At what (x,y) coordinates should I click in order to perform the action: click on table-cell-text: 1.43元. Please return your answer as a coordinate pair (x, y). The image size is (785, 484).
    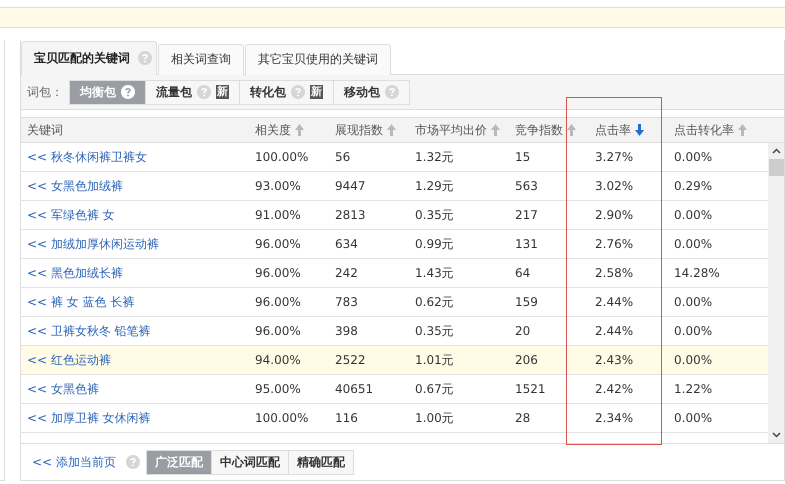
    Looking at the image, I should click on (434, 273).